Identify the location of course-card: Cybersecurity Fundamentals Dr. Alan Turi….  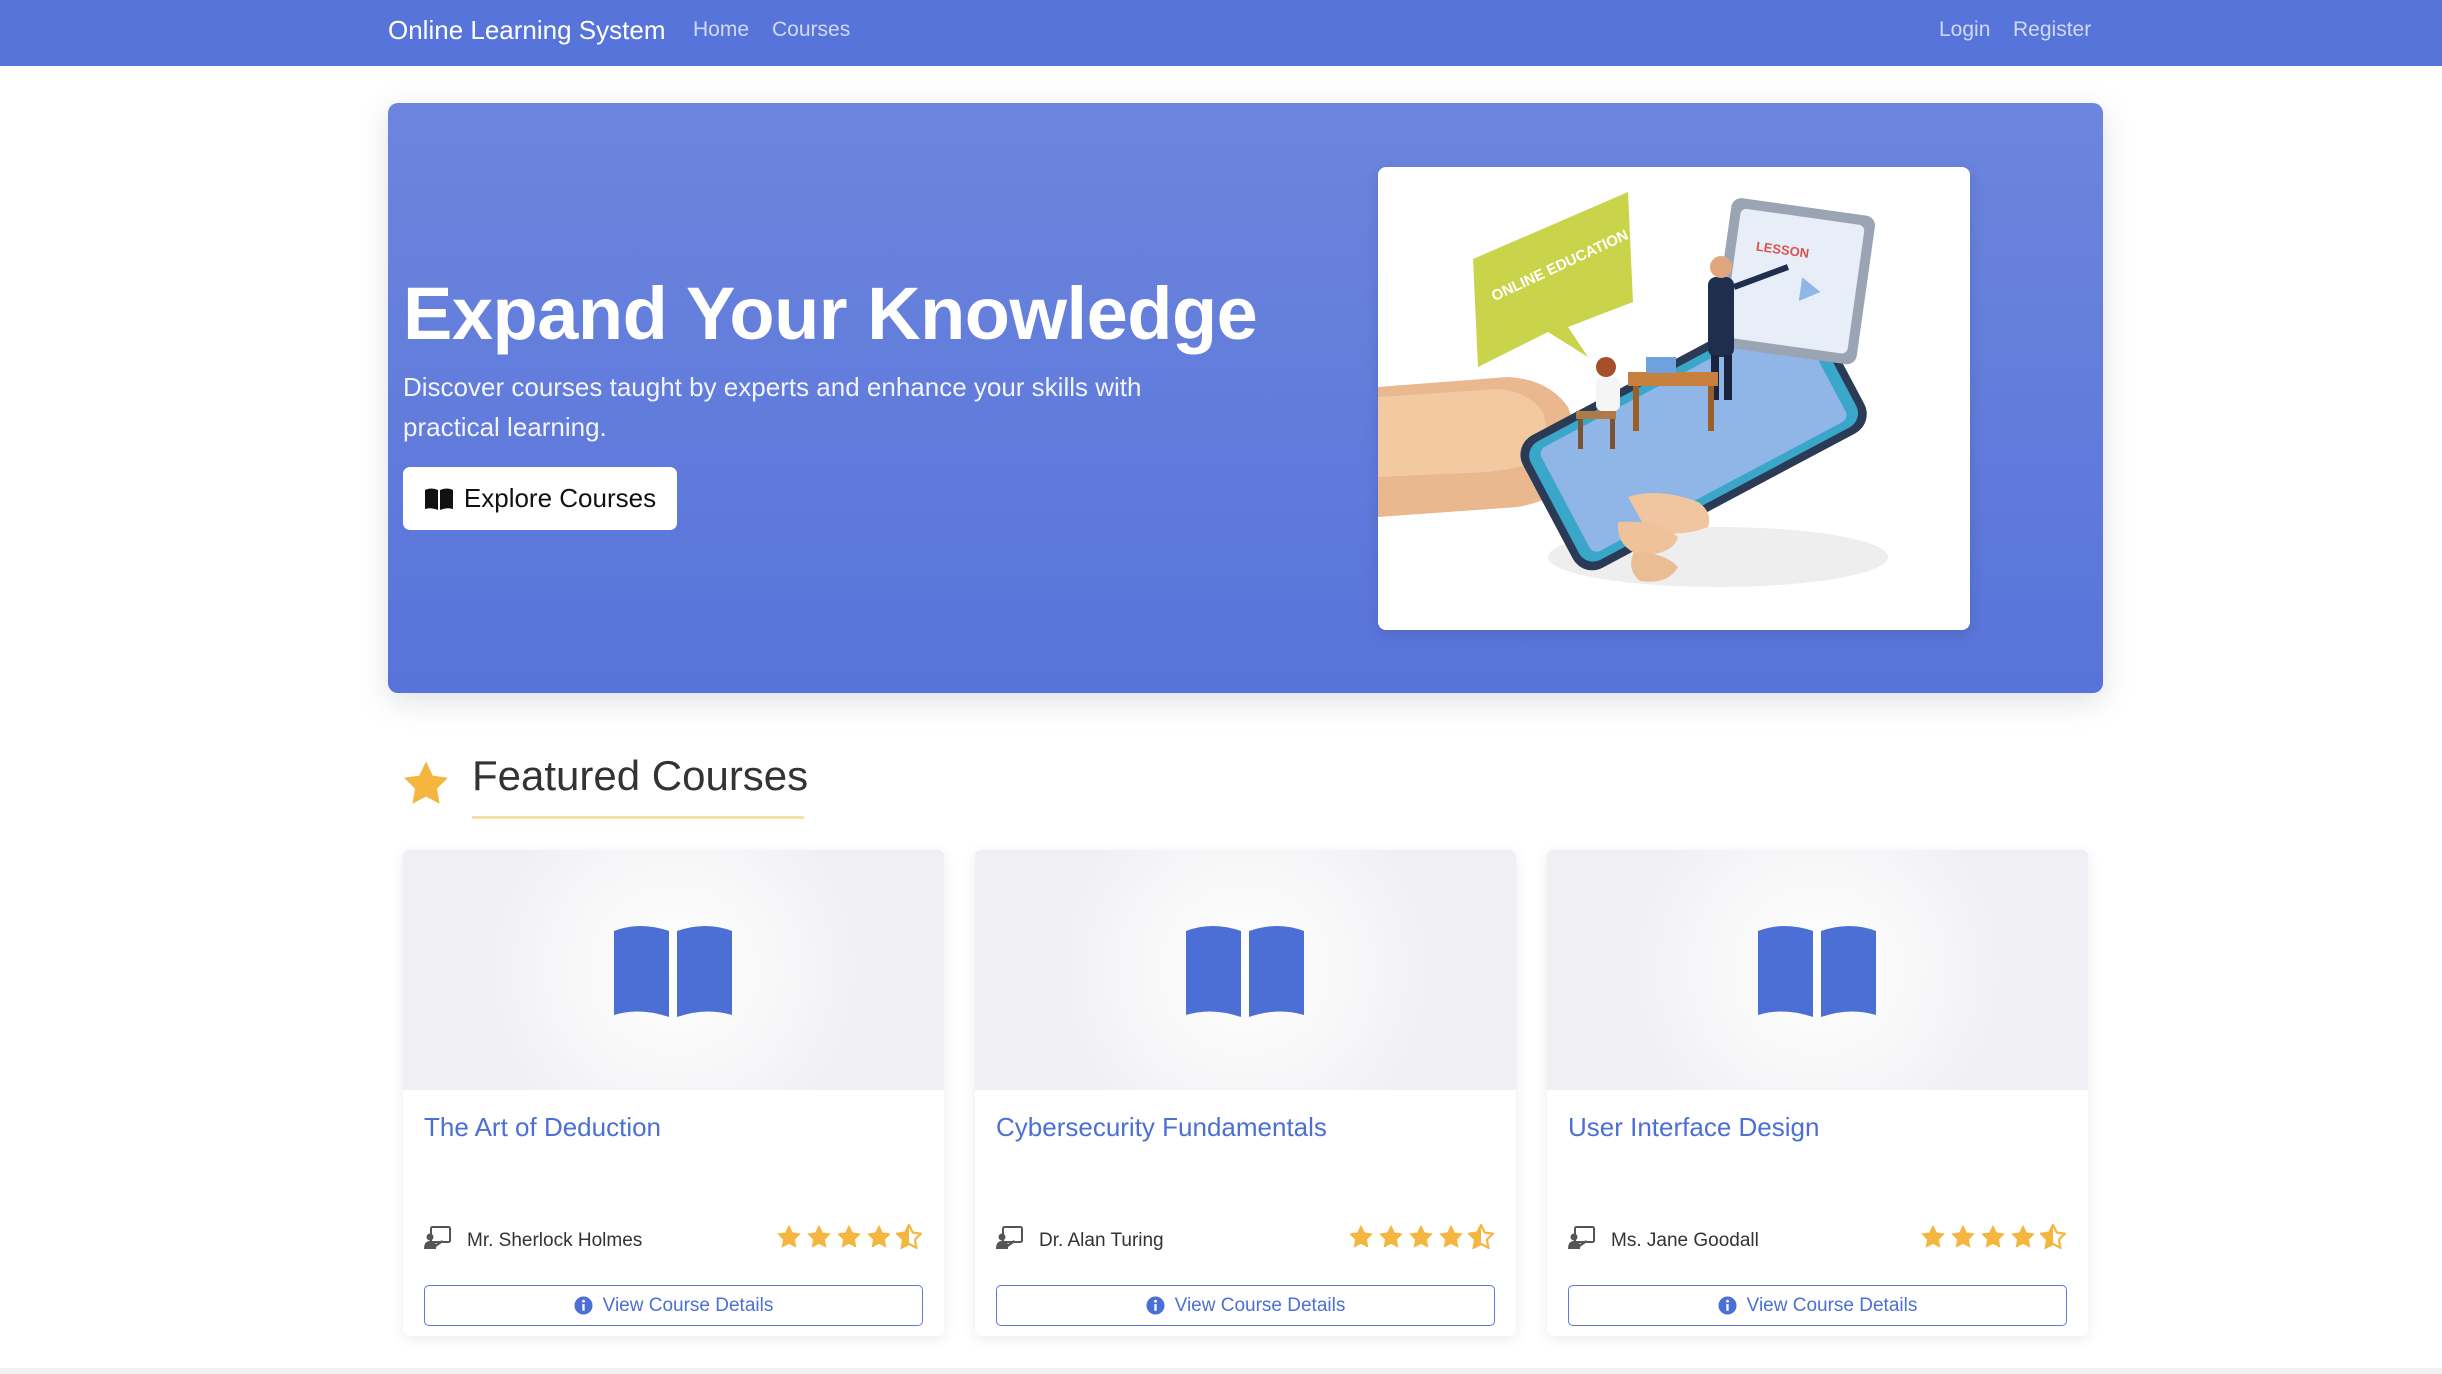
(1245, 1093).